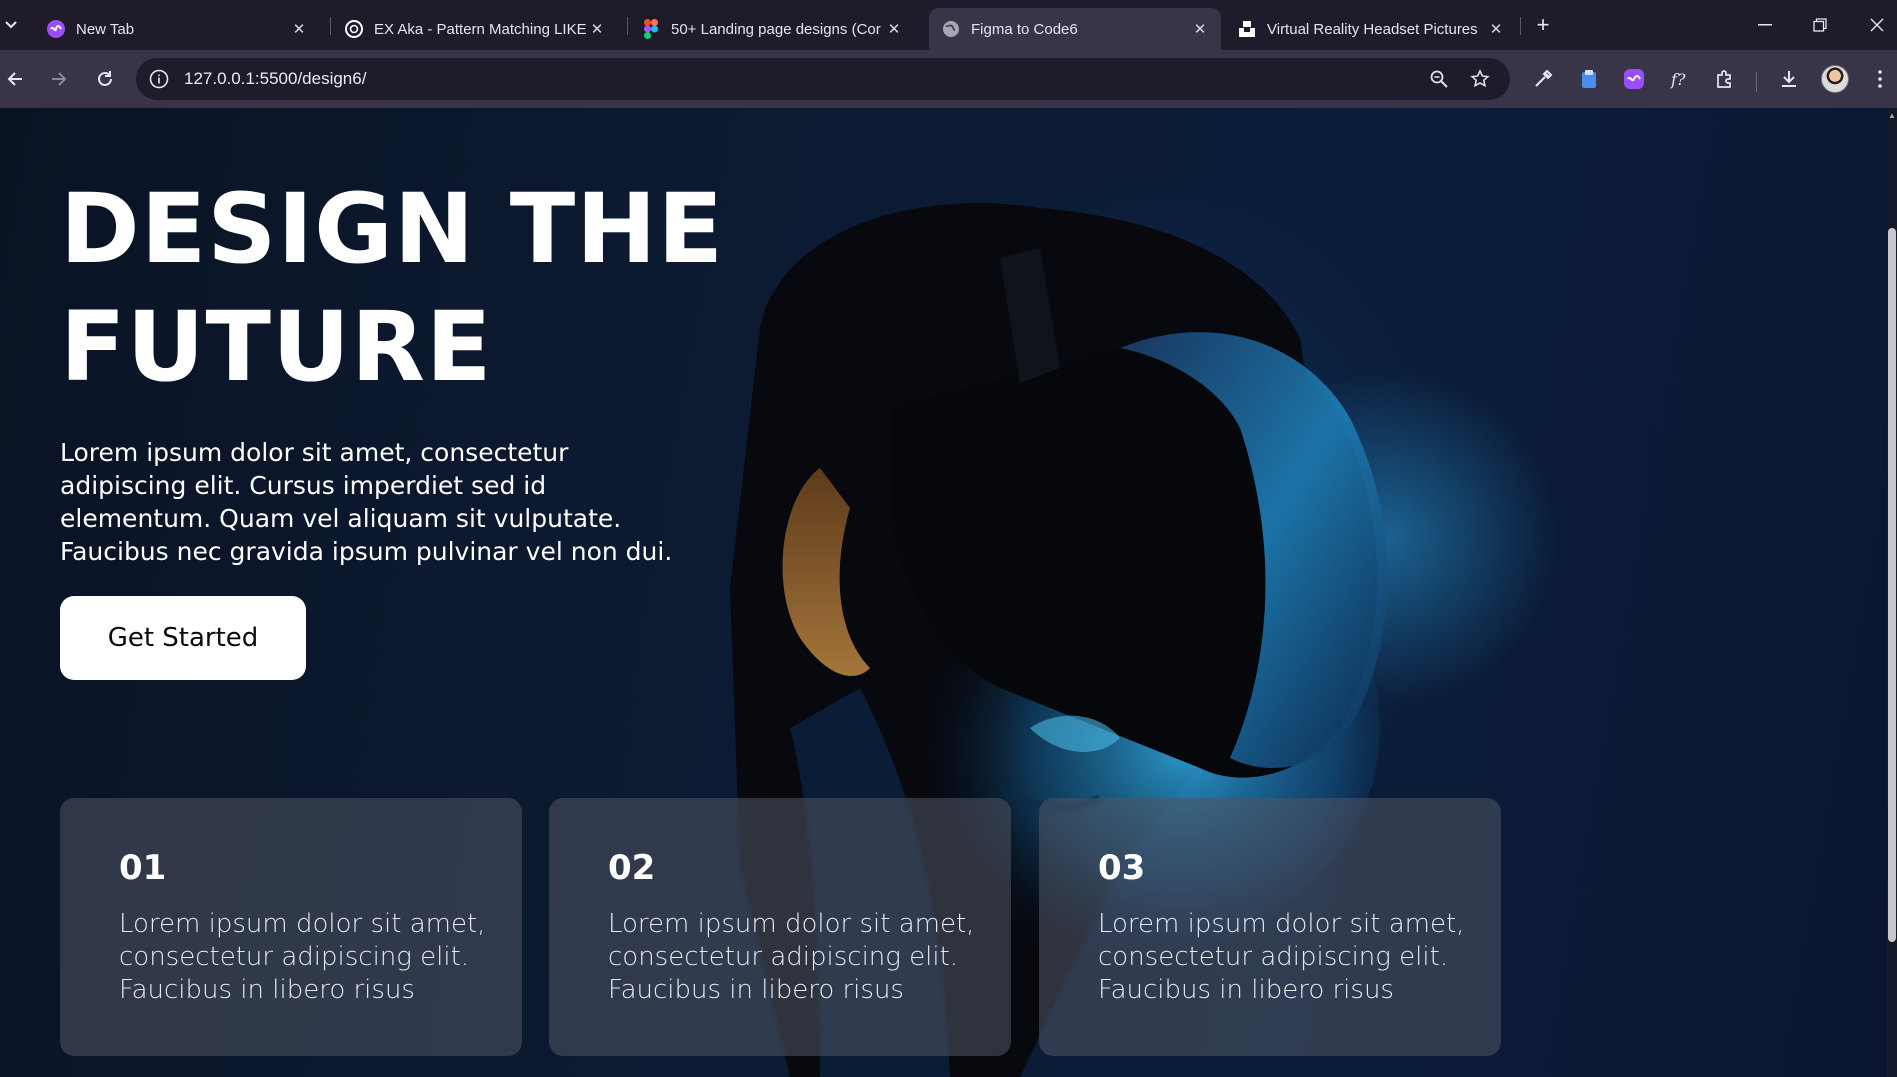 The width and height of the screenshot is (1897, 1077). Describe the element at coordinates (1543, 79) in the screenshot. I see `eyedropper-icon` at that location.